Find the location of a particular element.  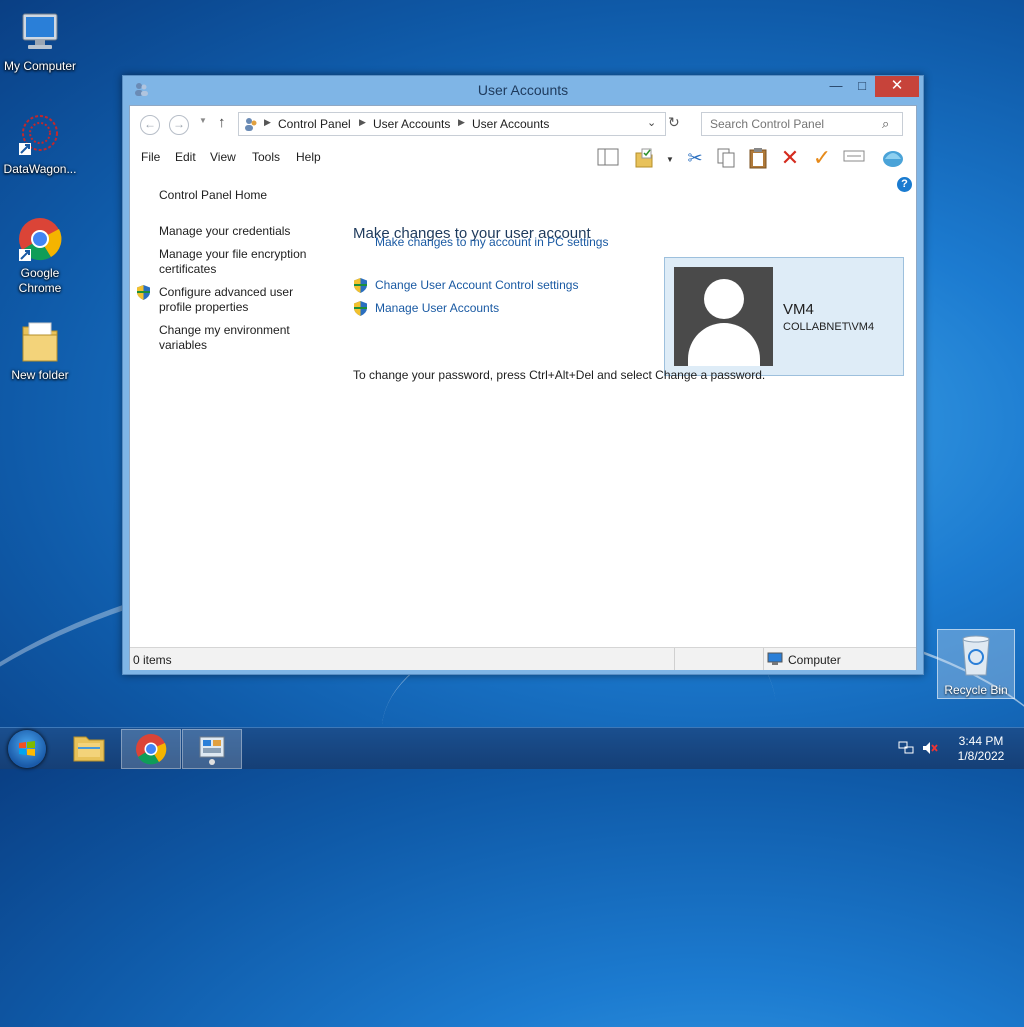

status-location: Computer is located at coordinates (814, 660).